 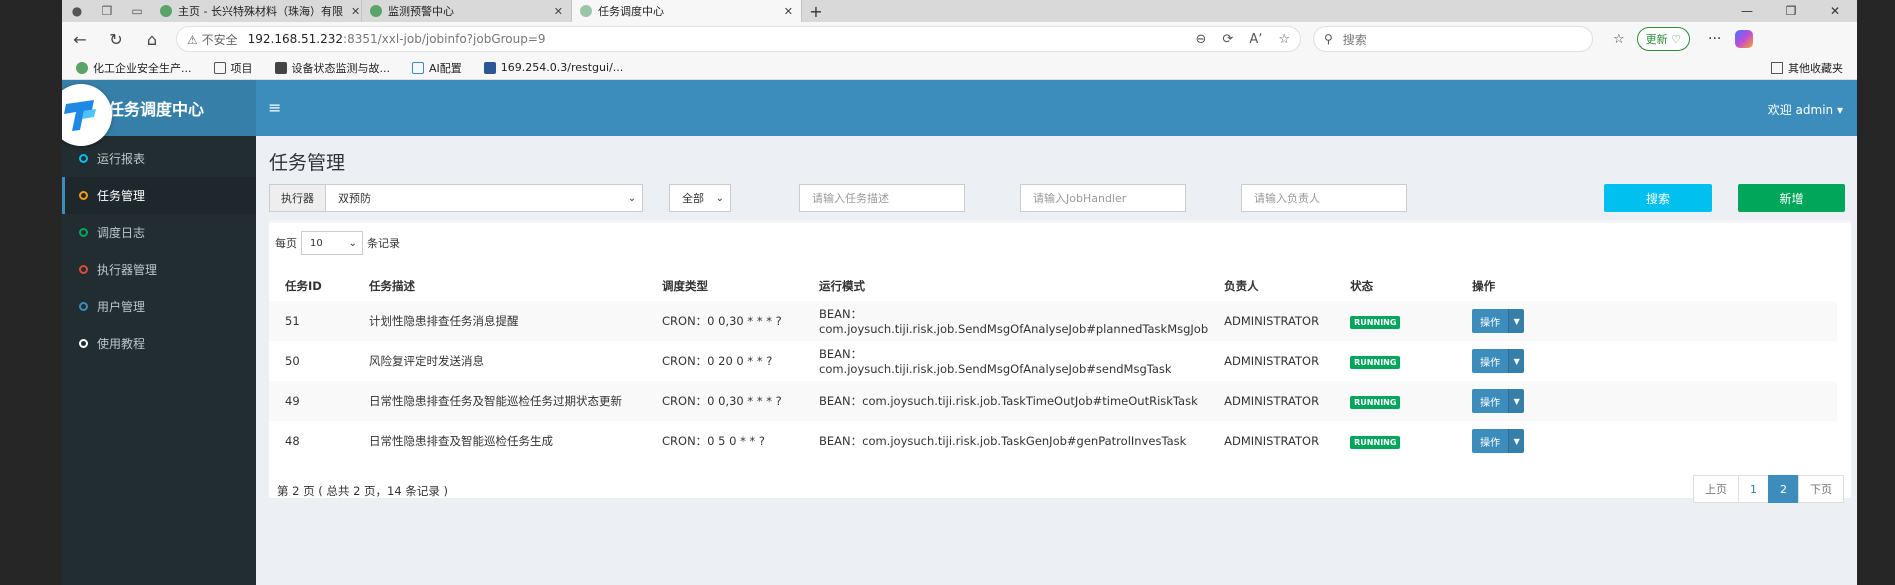 I want to click on refresh-icon: ↻, so click(x=116, y=39).